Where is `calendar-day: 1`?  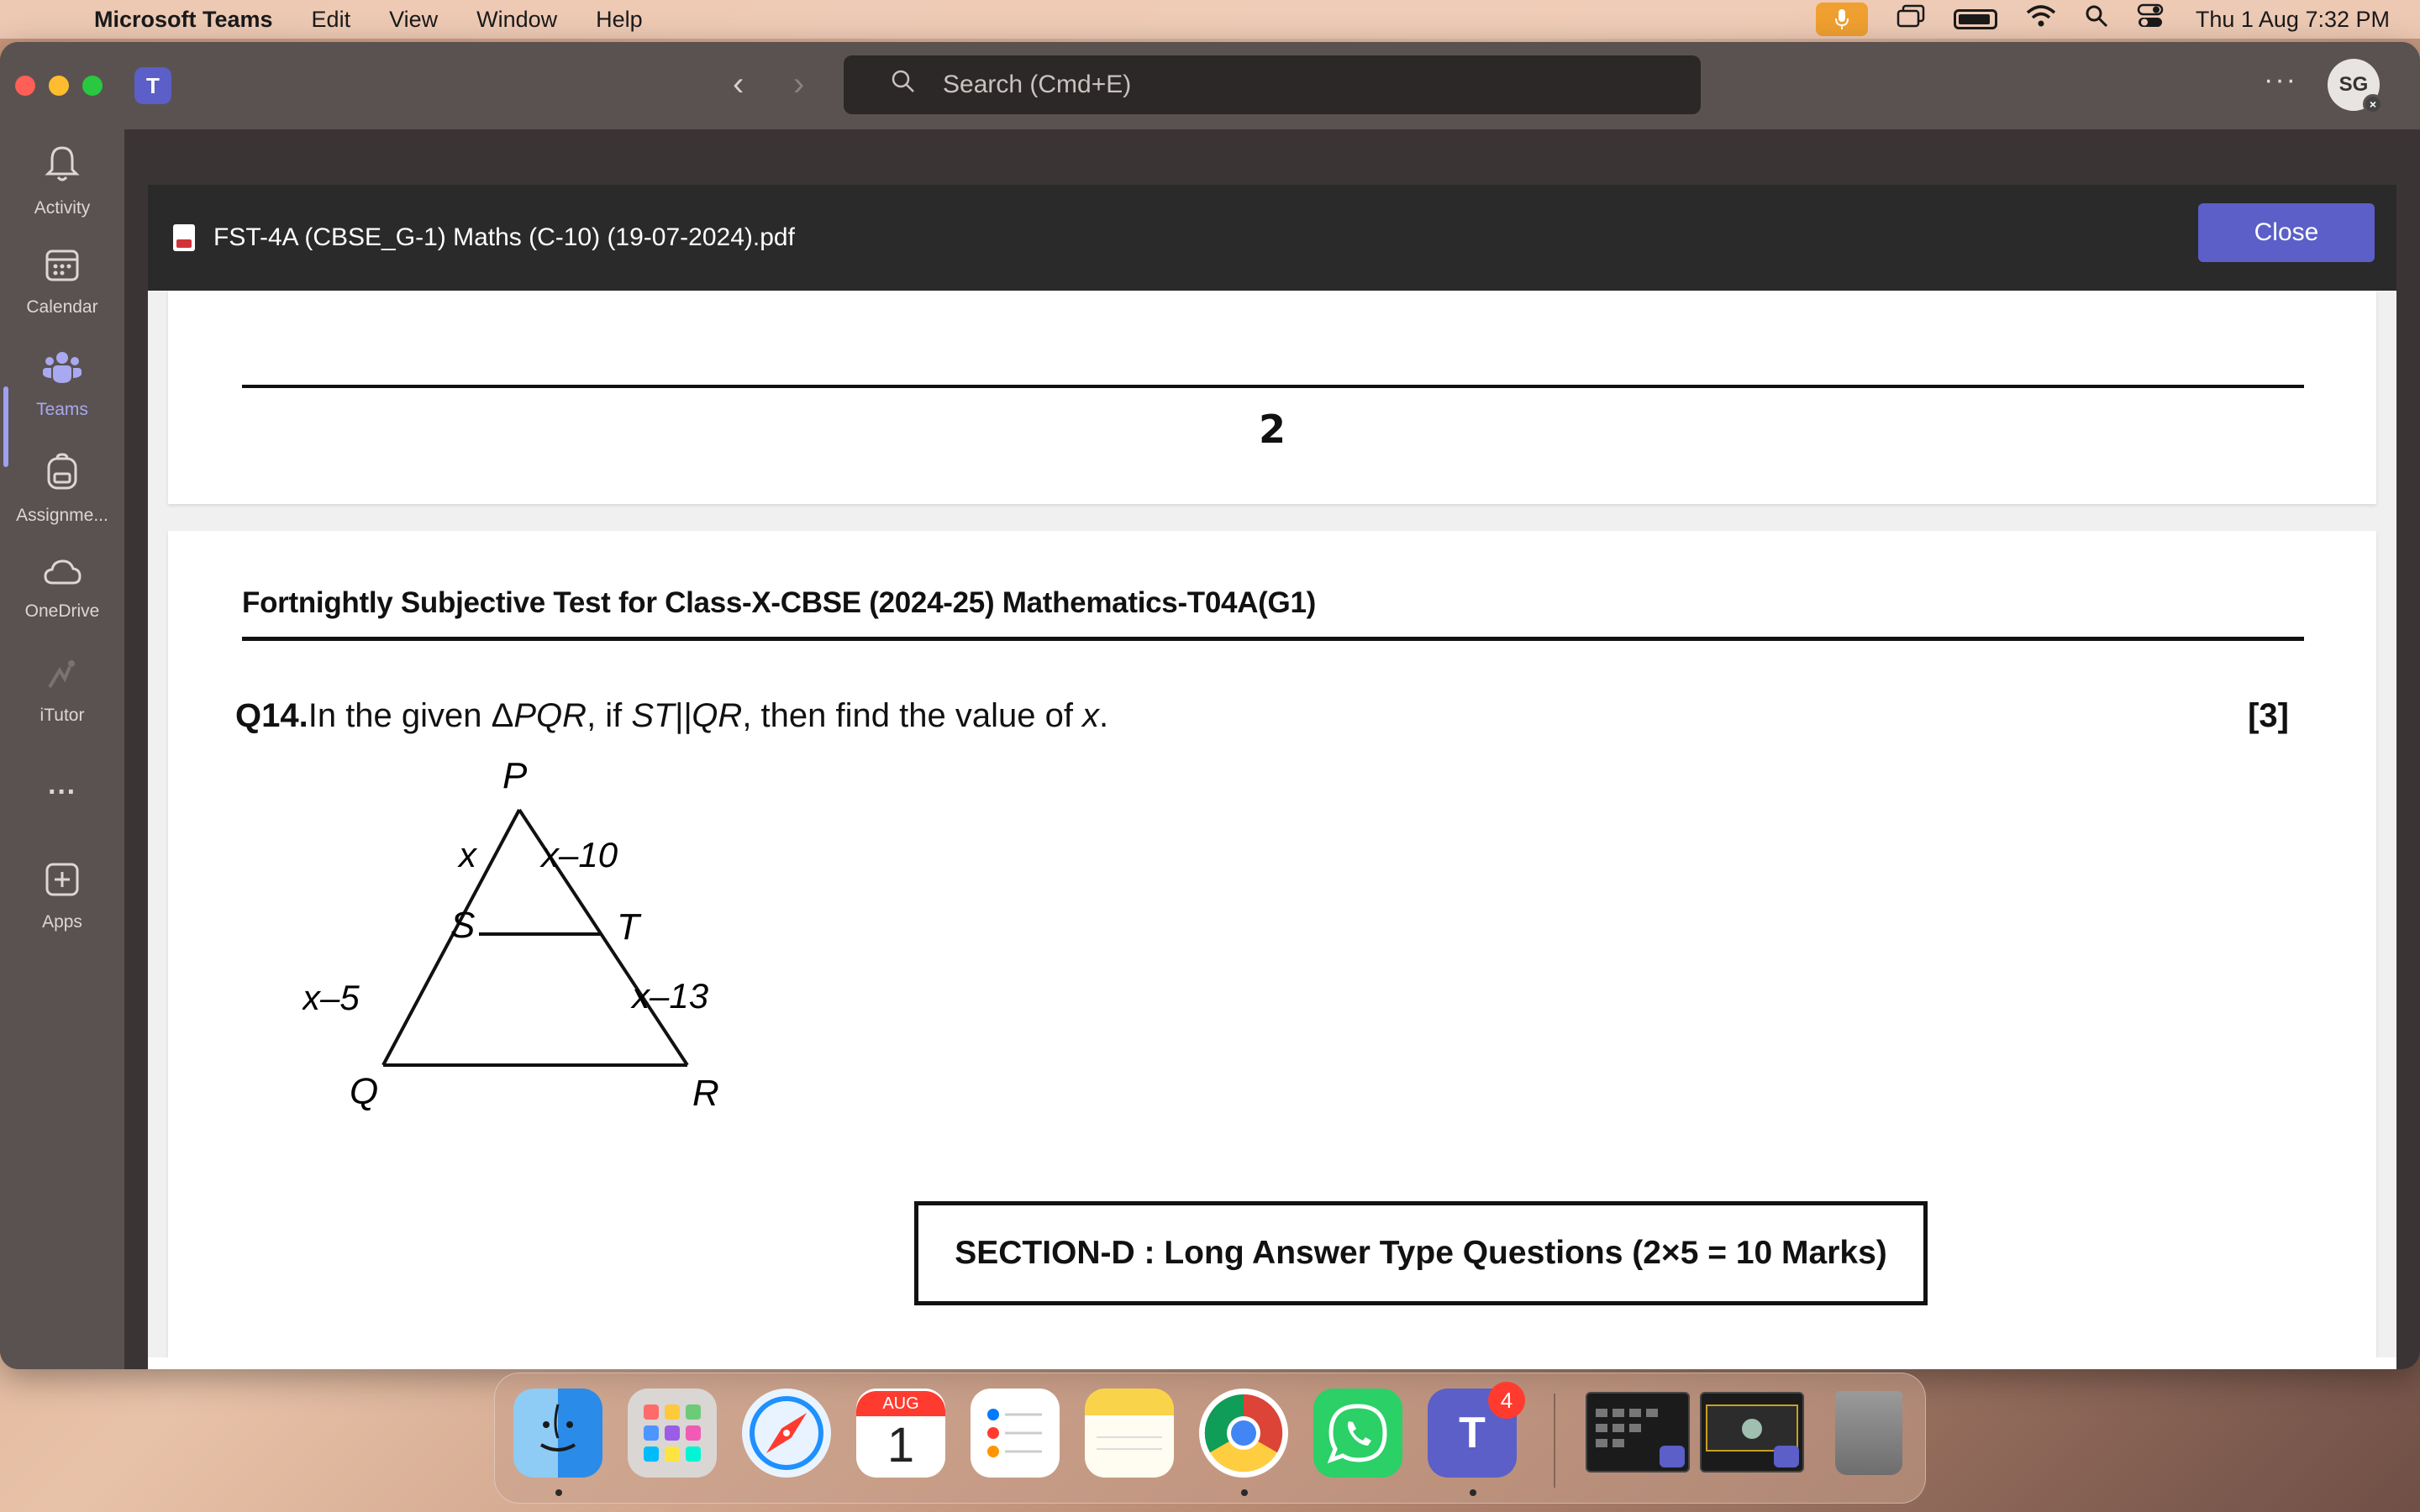
calendar-day: 1 is located at coordinates (901, 1445).